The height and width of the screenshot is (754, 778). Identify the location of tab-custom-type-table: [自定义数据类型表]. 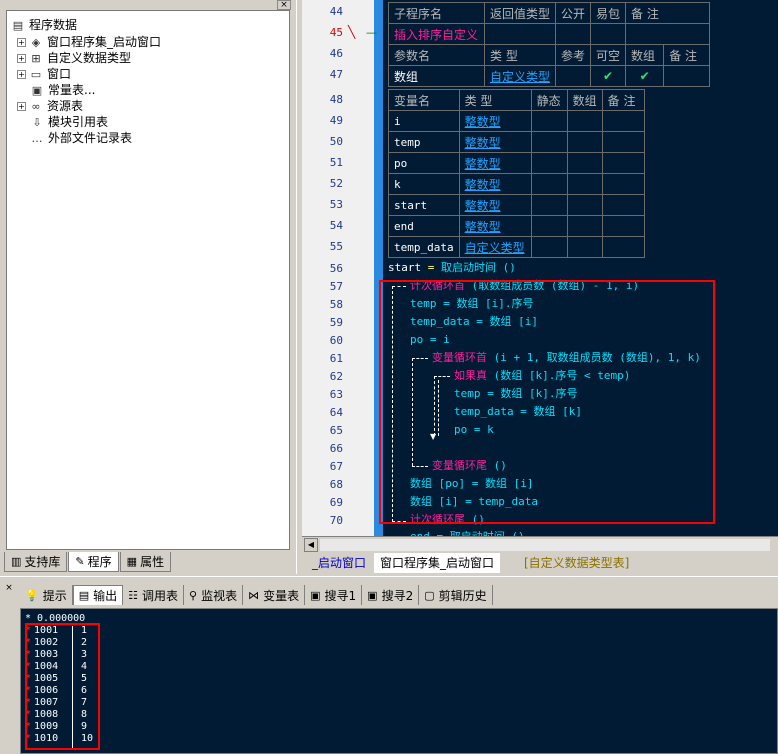
(576, 563).